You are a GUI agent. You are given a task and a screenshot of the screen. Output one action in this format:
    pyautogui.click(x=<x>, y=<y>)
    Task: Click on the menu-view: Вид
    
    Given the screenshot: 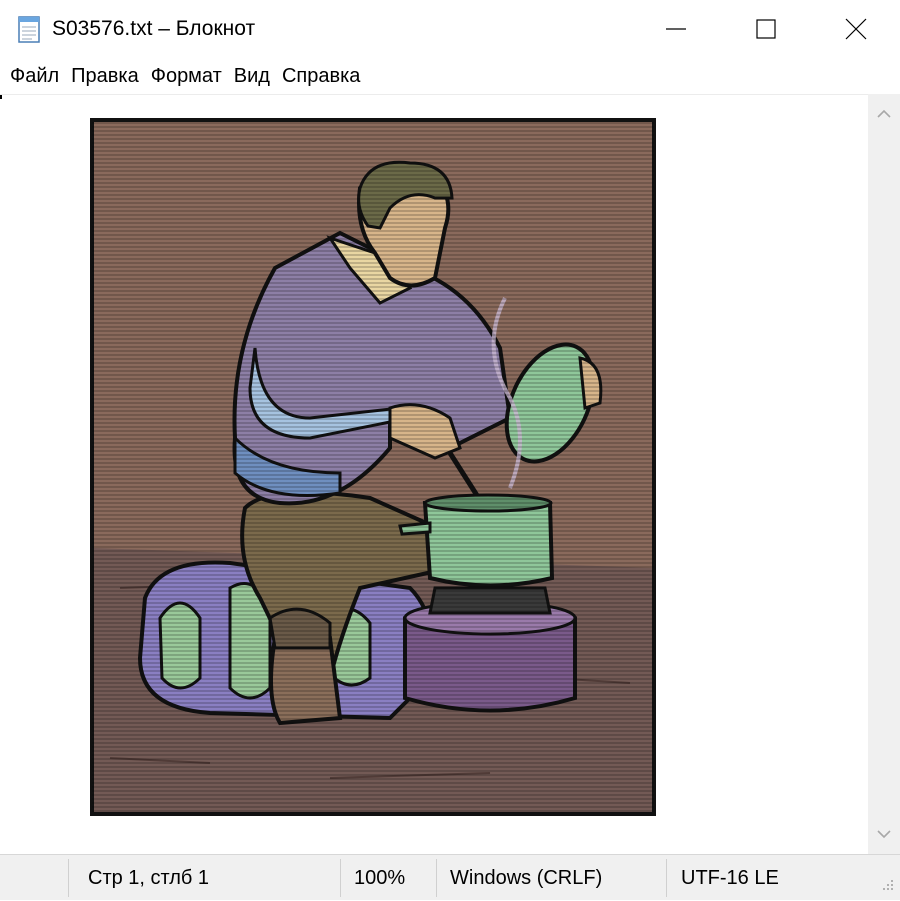 What is the action you would take?
    pyautogui.click(x=252, y=76)
    